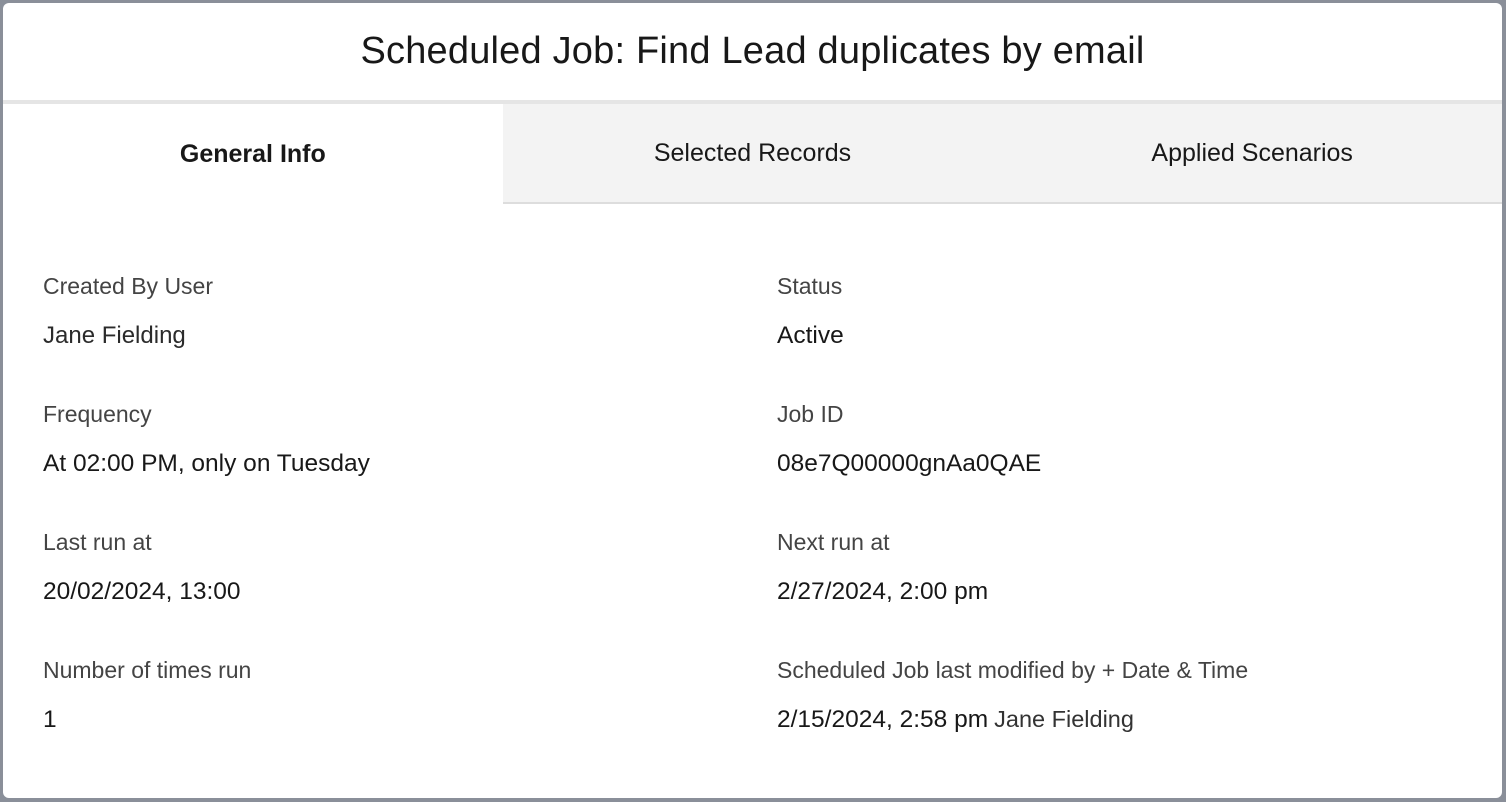  I want to click on tab-general-info: General Info, so click(253, 154).